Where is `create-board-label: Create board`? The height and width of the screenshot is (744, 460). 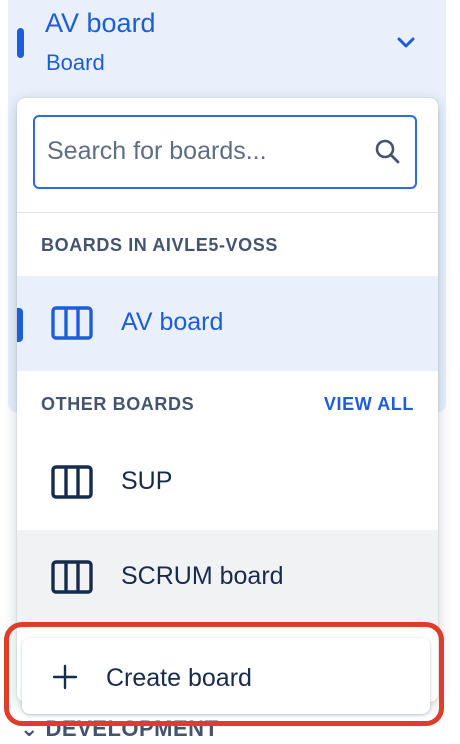
create-board-label: Create board is located at coordinates (179, 678).